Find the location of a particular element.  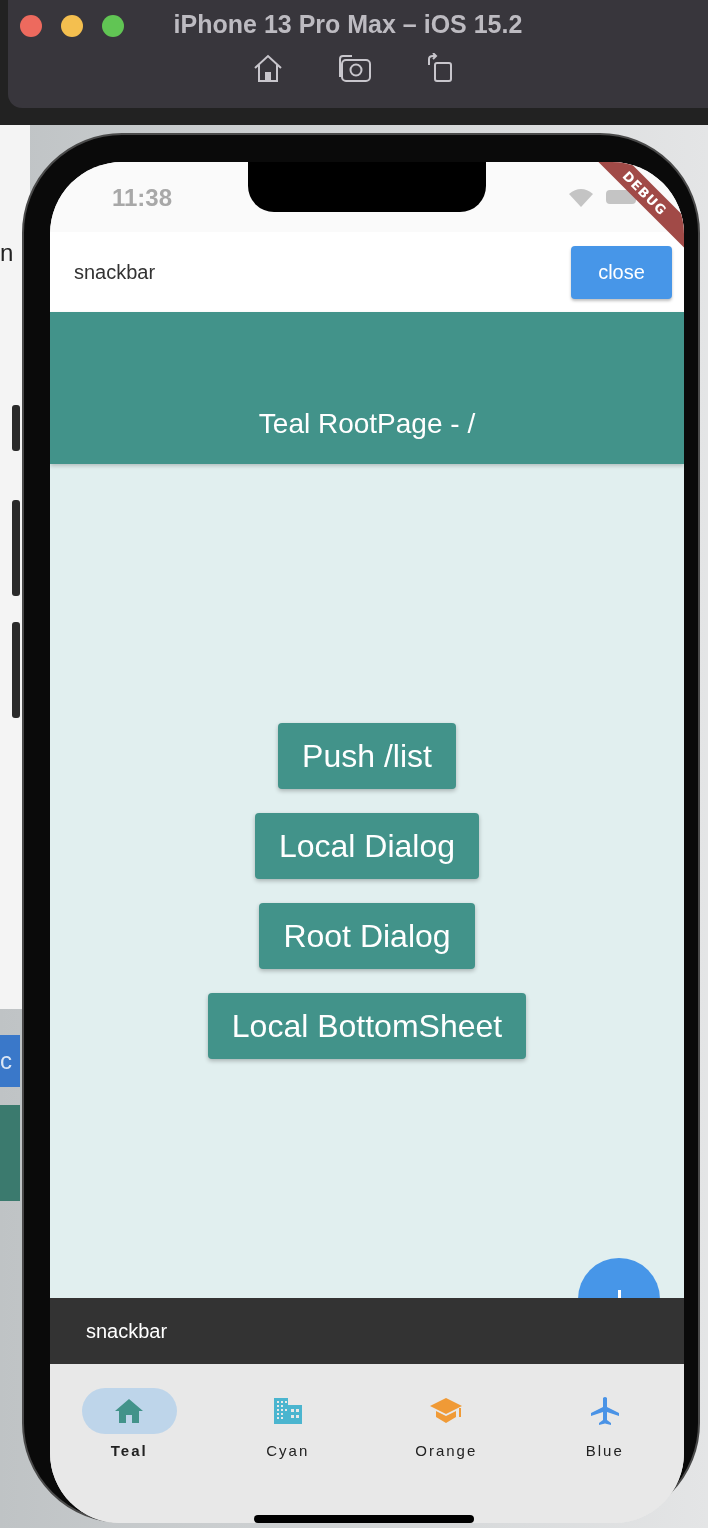

action-button: Local Dialog is located at coordinates (367, 846).